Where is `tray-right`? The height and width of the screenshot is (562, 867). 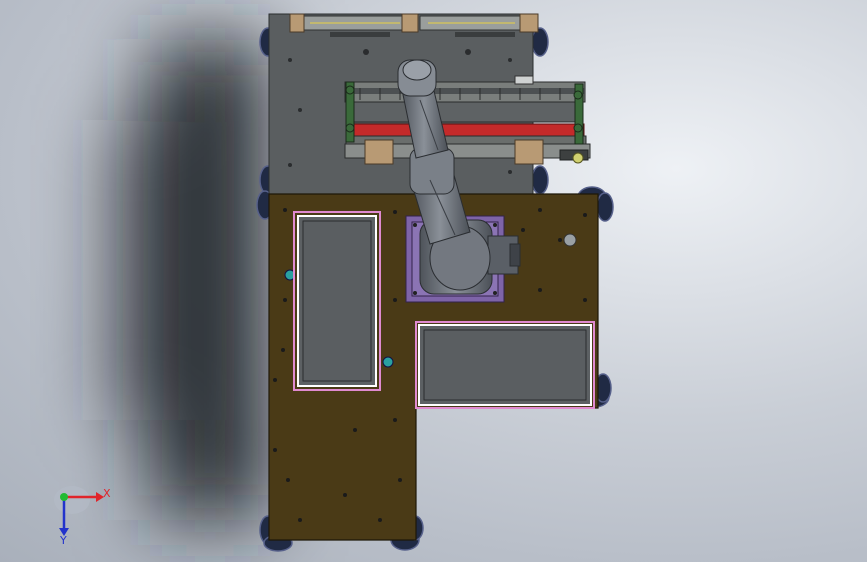
tray-right is located at coordinates (505, 365).